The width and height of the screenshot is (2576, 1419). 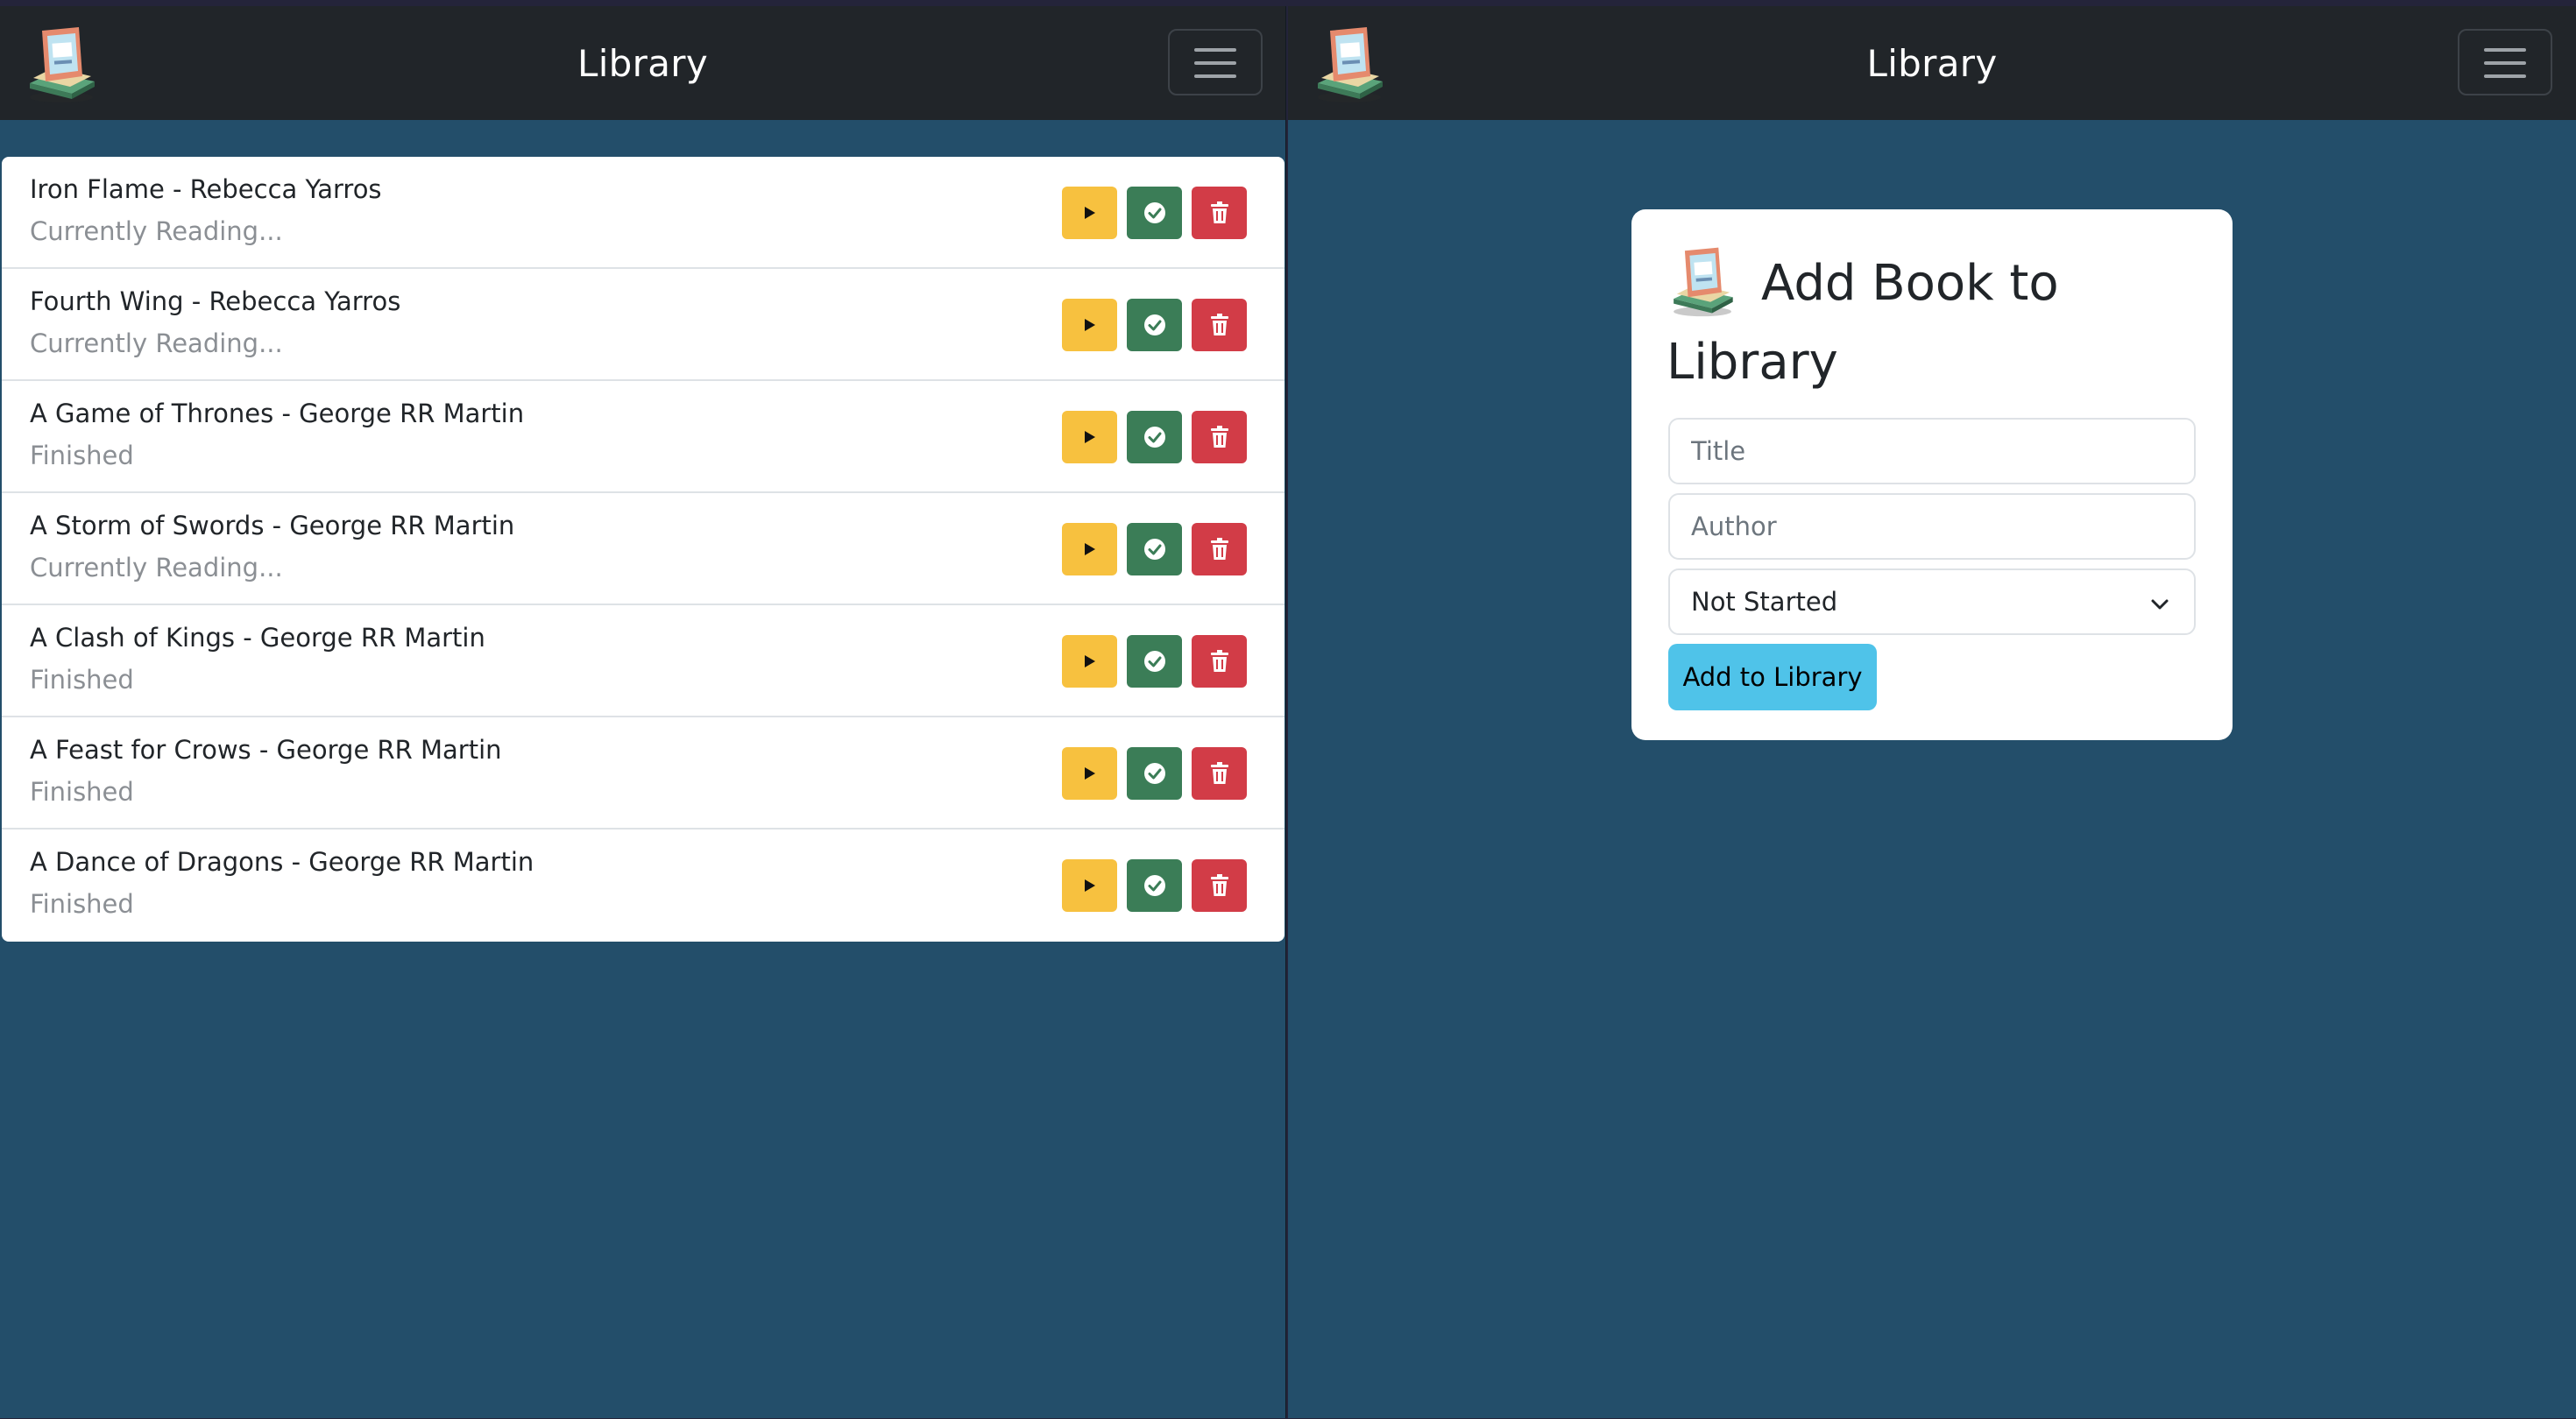 I want to click on title-input, so click(x=1932, y=451).